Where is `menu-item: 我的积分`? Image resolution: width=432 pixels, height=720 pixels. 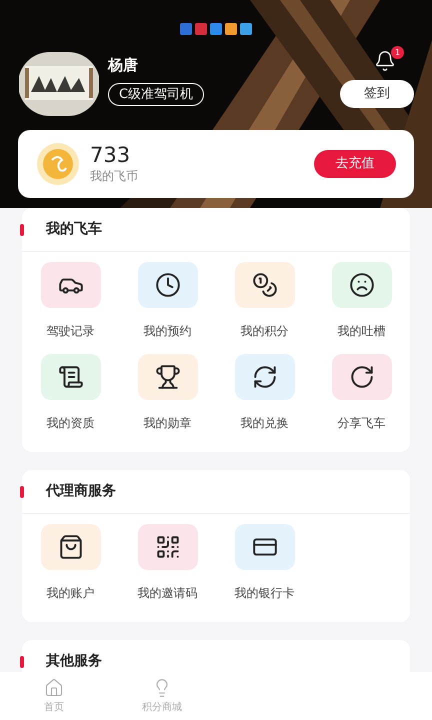
menu-item: 我的积分 is located at coordinates (264, 308).